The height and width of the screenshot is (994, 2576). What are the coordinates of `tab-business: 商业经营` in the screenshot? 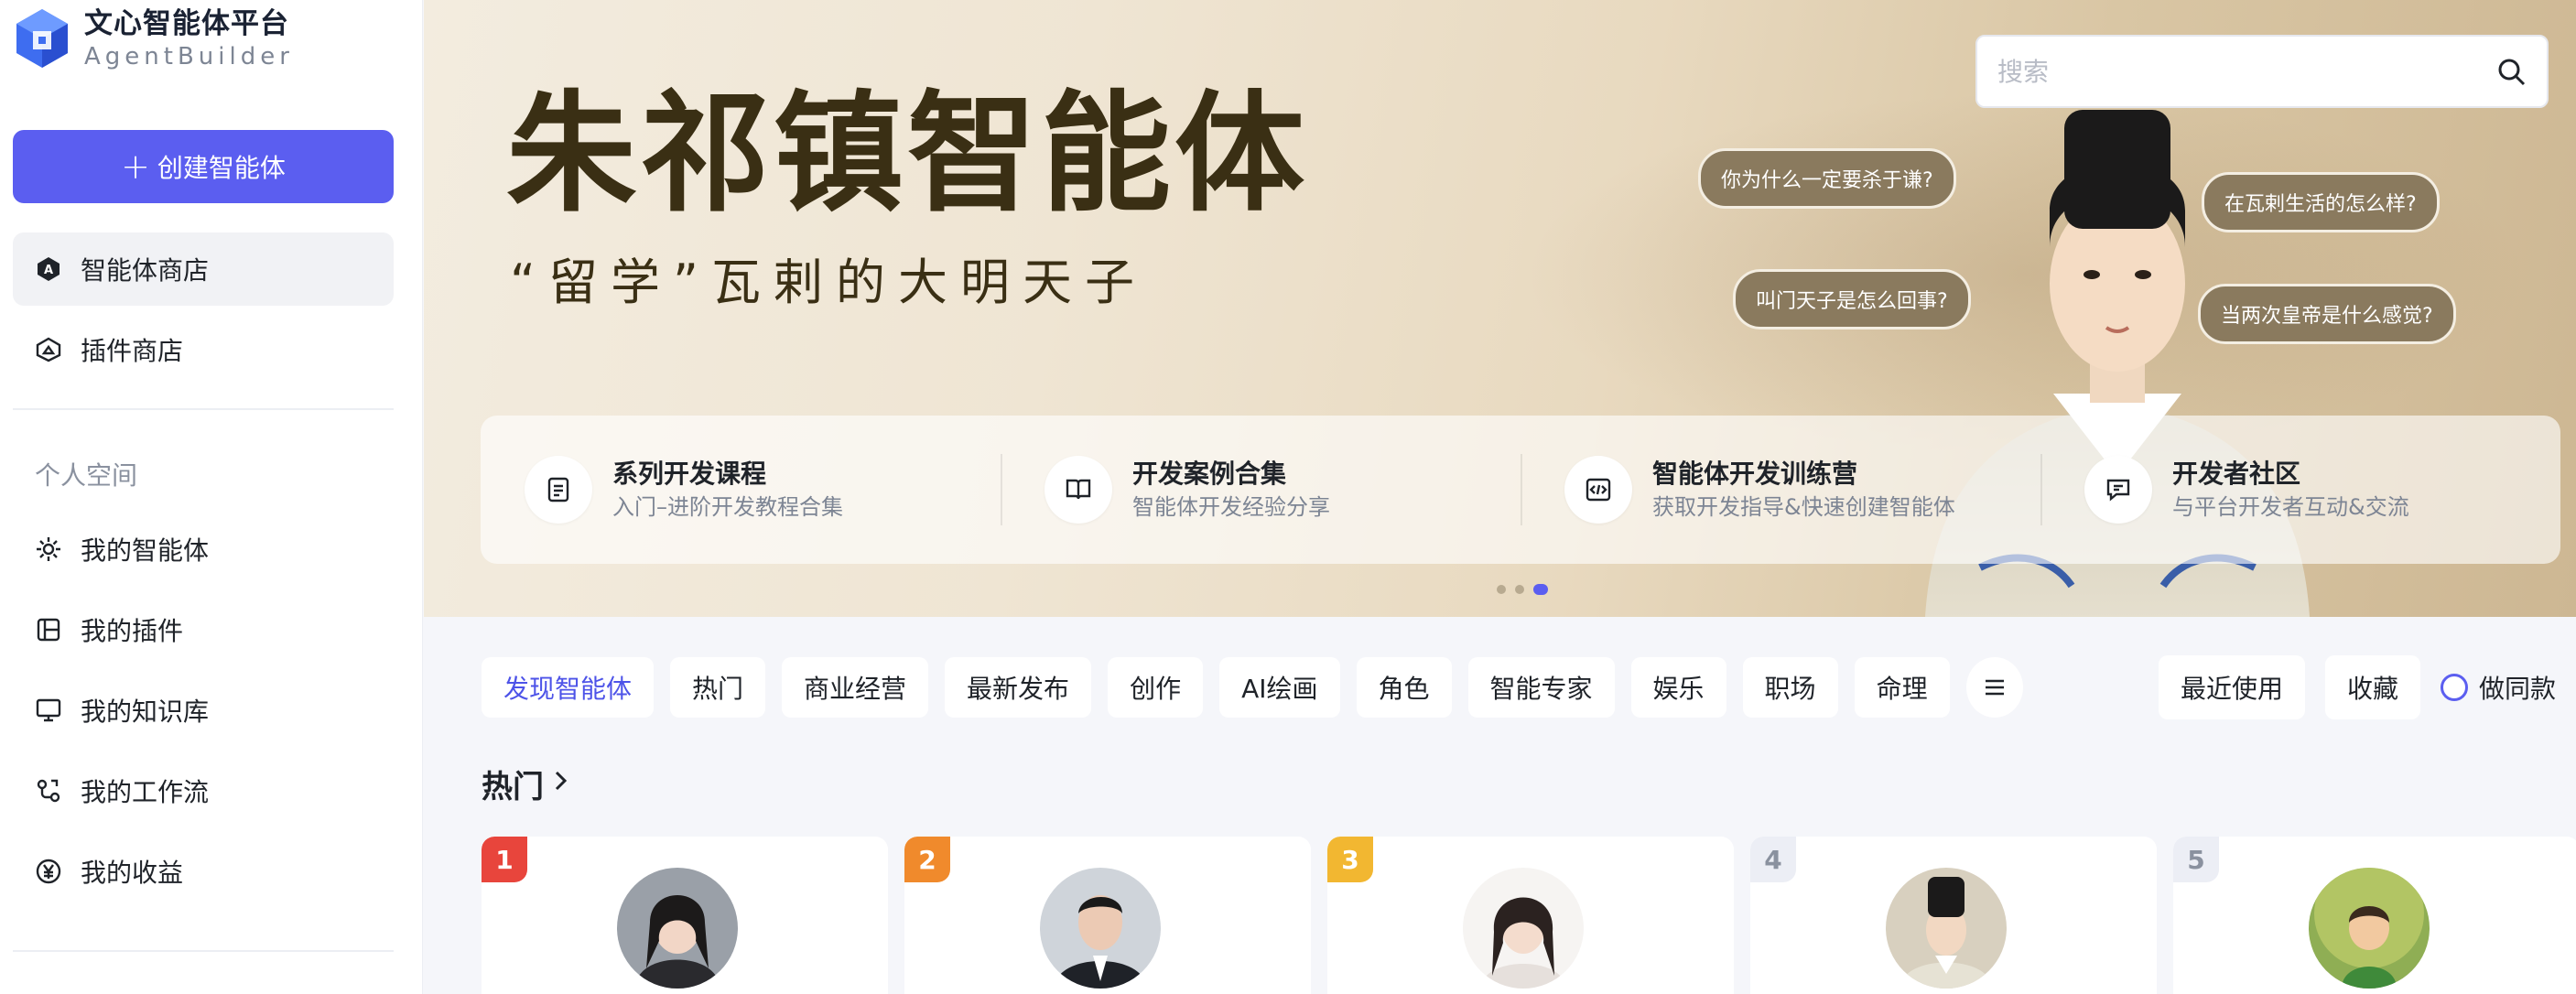 It's located at (856, 687).